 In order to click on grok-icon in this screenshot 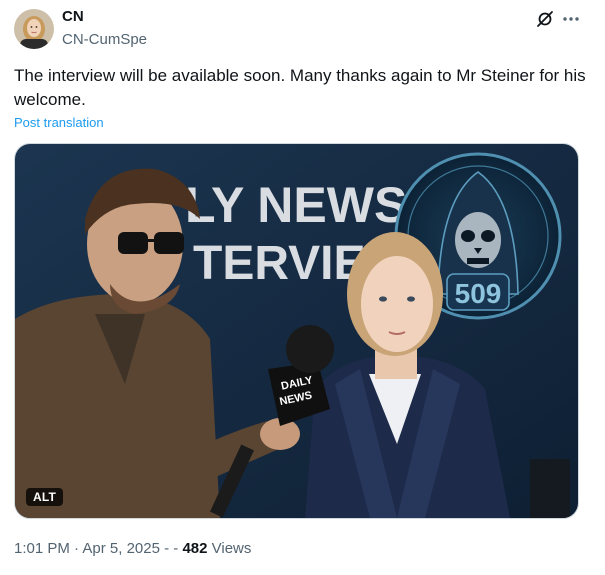, I will do `click(545, 19)`.